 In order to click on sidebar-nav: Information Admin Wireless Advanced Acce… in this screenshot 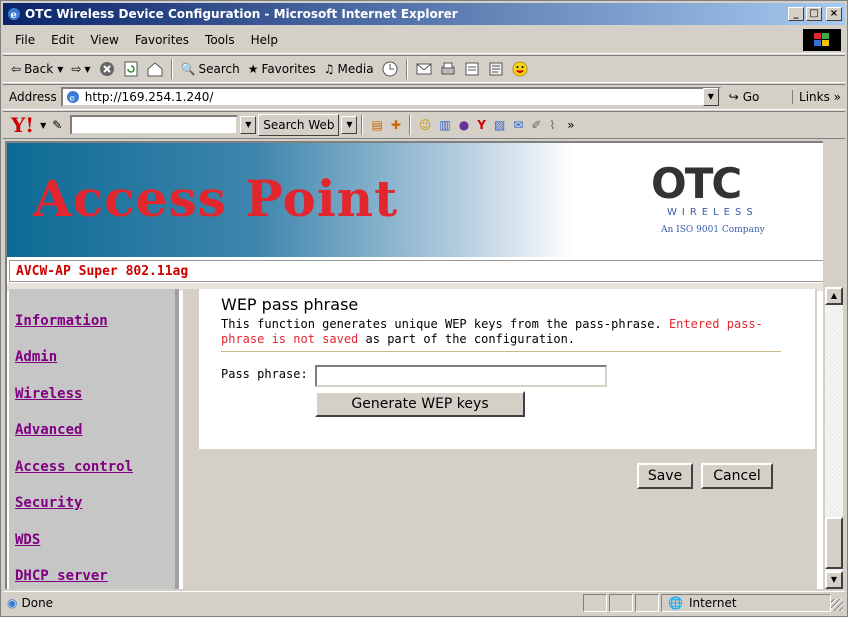, I will do `click(94, 439)`.